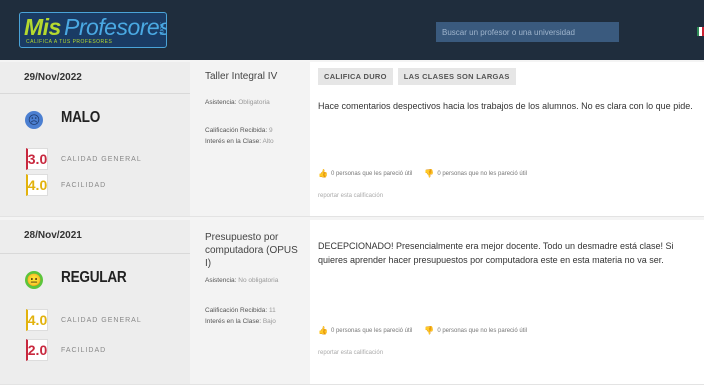 This screenshot has height=385, width=704. I want to click on attendance-info: Asistencia: Obligatoria, so click(237, 102).